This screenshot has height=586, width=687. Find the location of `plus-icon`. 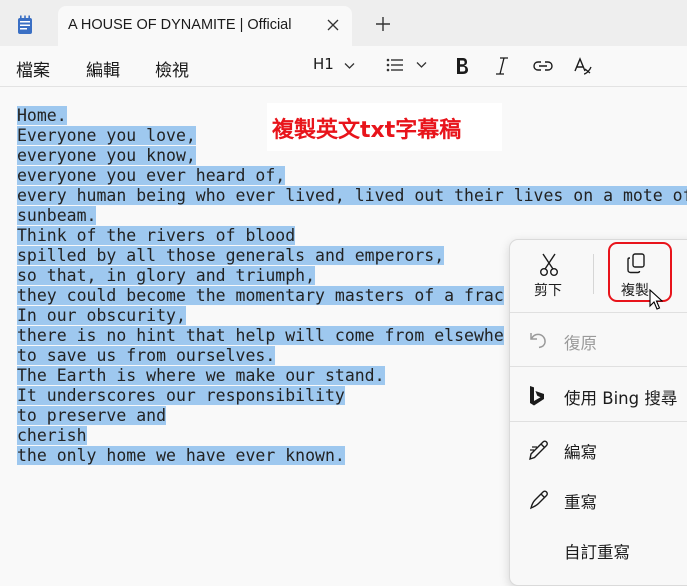

plus-icon is located at coordinates (383, 24).